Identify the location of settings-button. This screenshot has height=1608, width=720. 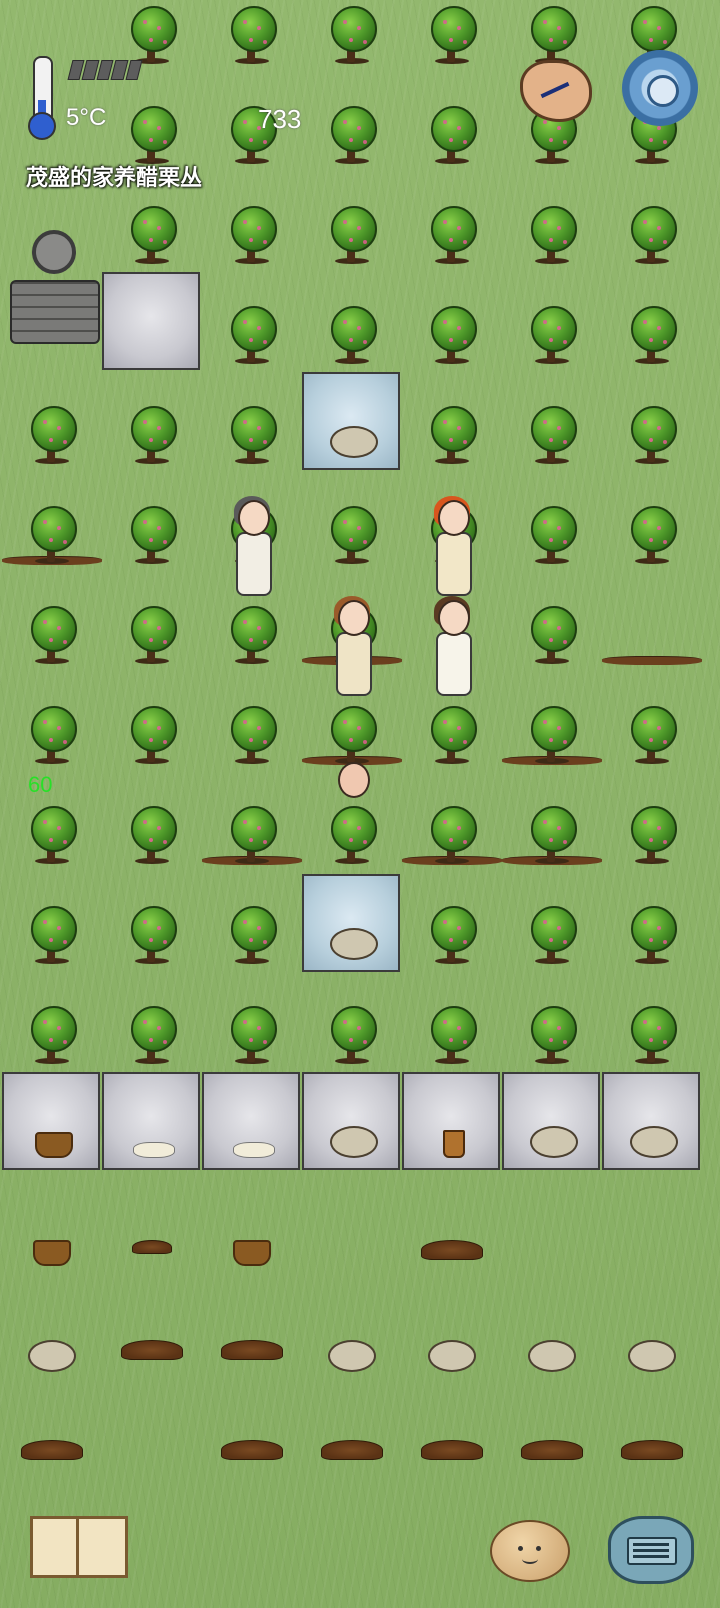
(660, 88).